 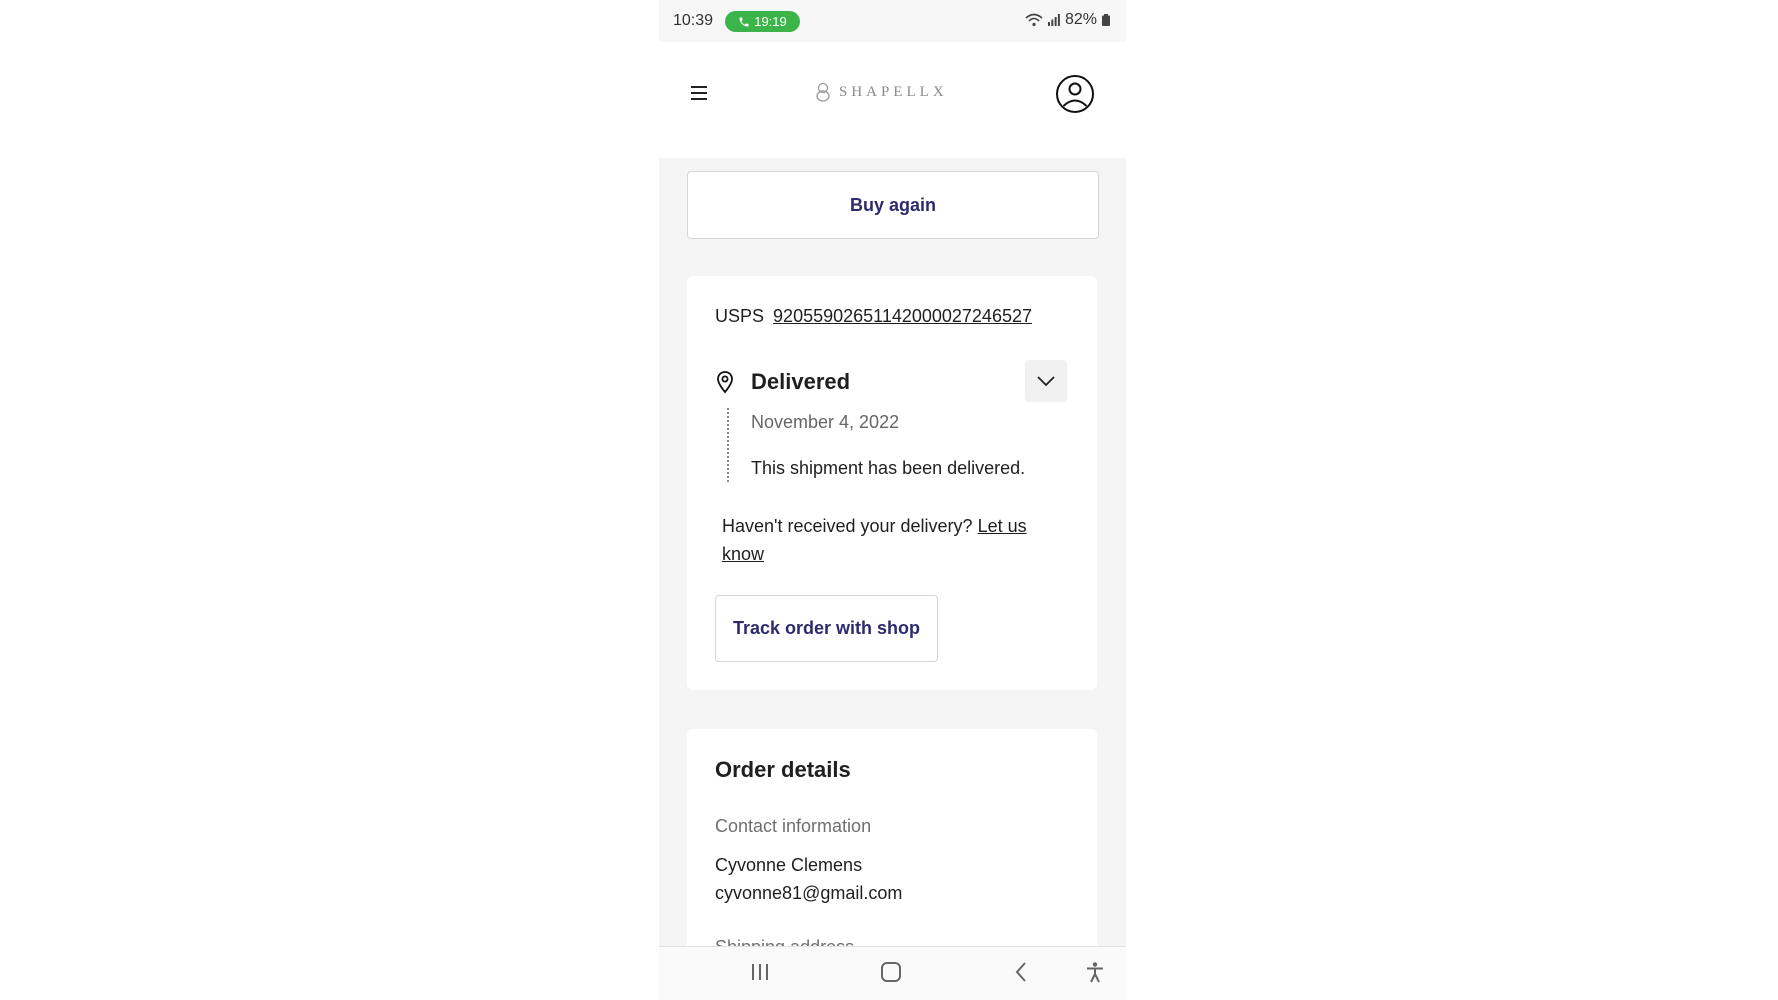 I want to click on home-icon, so click(x=891, y=974).